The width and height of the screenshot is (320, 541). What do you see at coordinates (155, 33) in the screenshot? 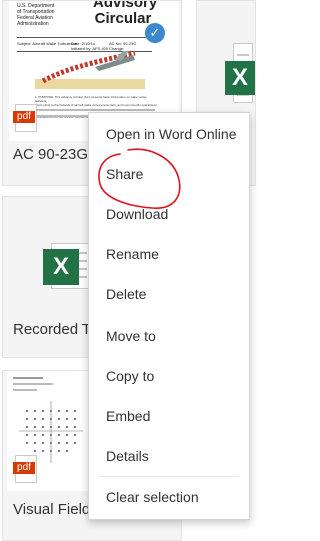
I see `selected-check-icon: ✓` at bounding box center [155, 33].